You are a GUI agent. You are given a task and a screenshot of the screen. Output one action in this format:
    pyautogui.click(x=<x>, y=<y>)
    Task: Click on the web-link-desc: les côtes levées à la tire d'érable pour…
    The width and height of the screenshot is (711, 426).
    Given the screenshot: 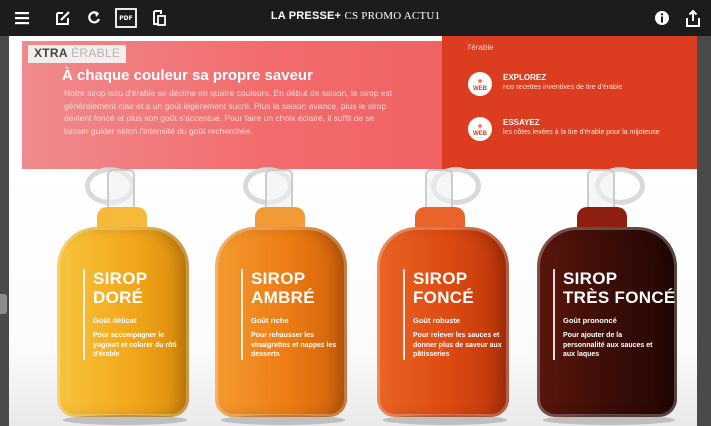 What is the action you would take?
    pyautogui.click(x=581, y=132)
    